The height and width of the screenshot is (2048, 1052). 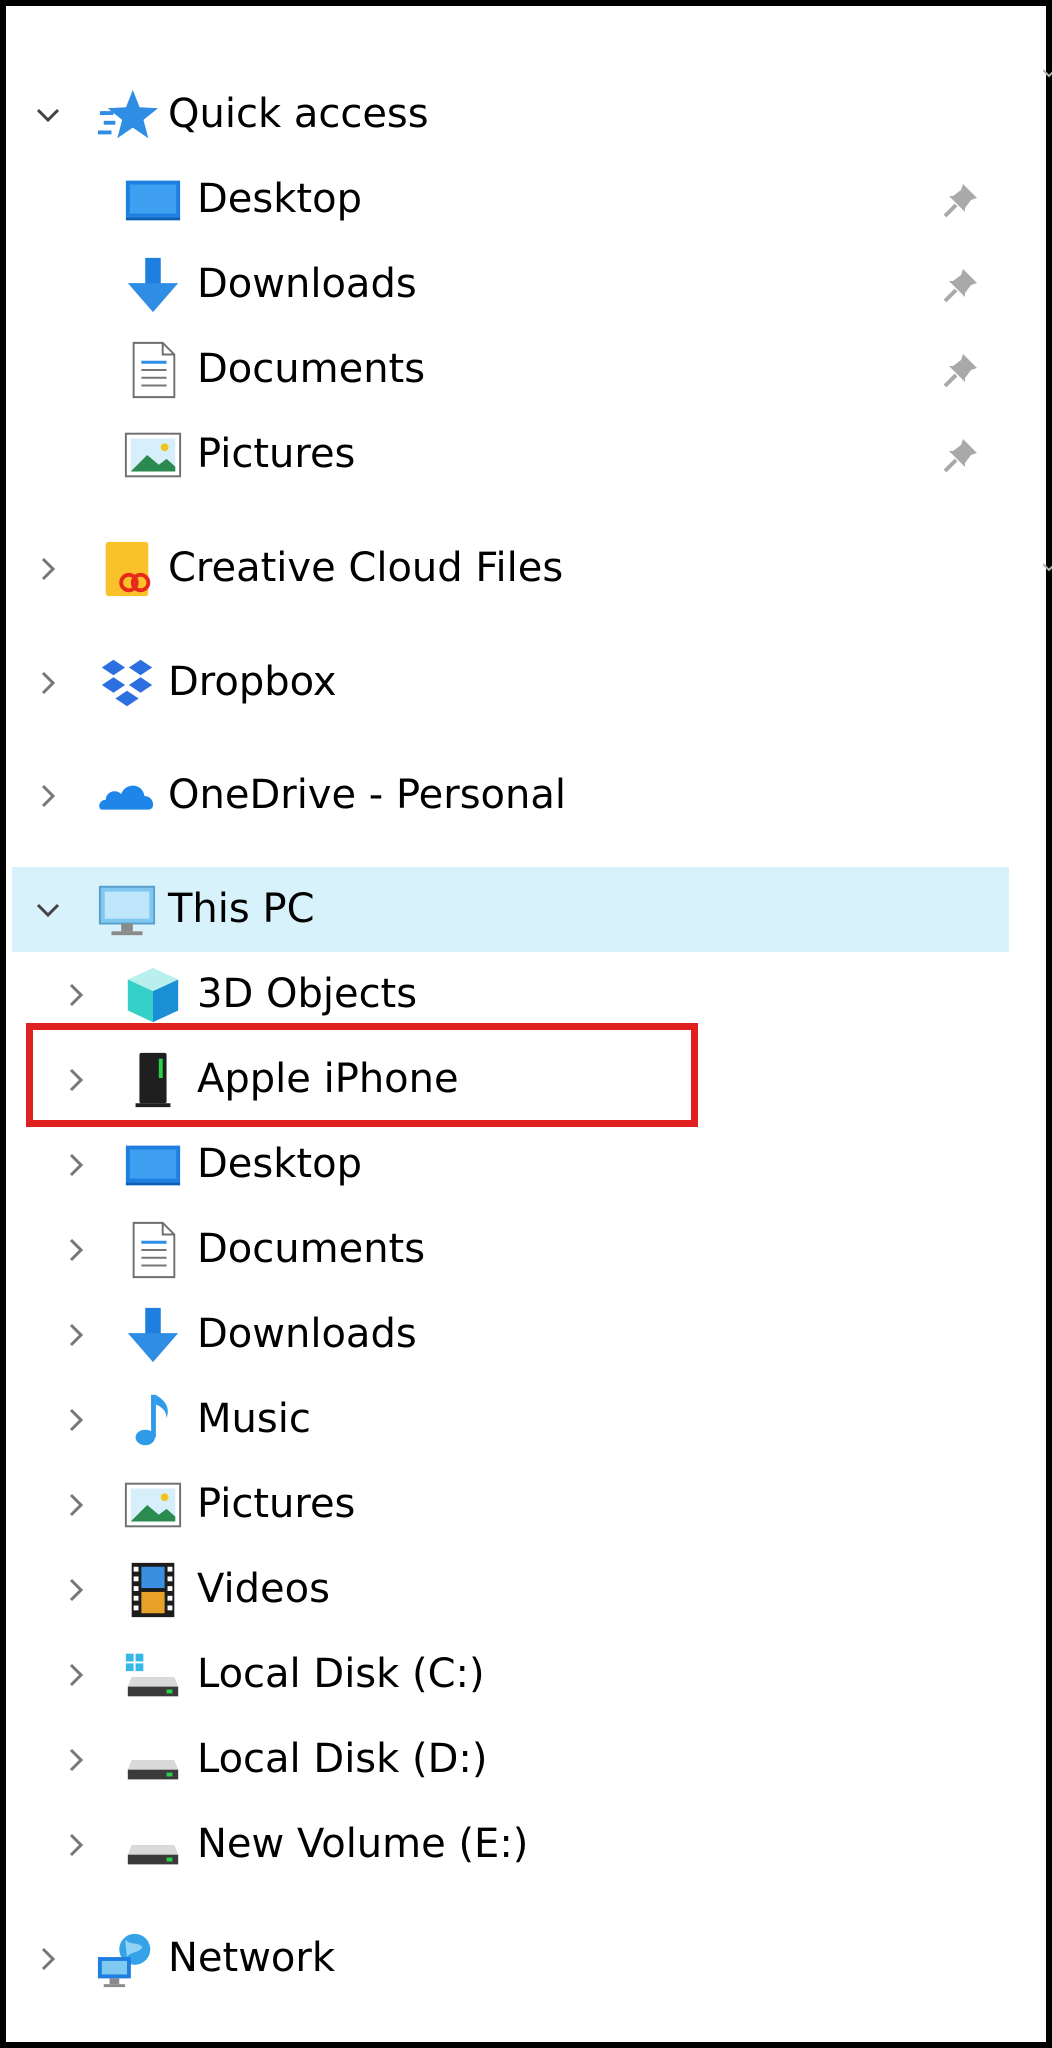 I want to click on tree-item-label: New Volume (E:), so click(x=363, y=1844).